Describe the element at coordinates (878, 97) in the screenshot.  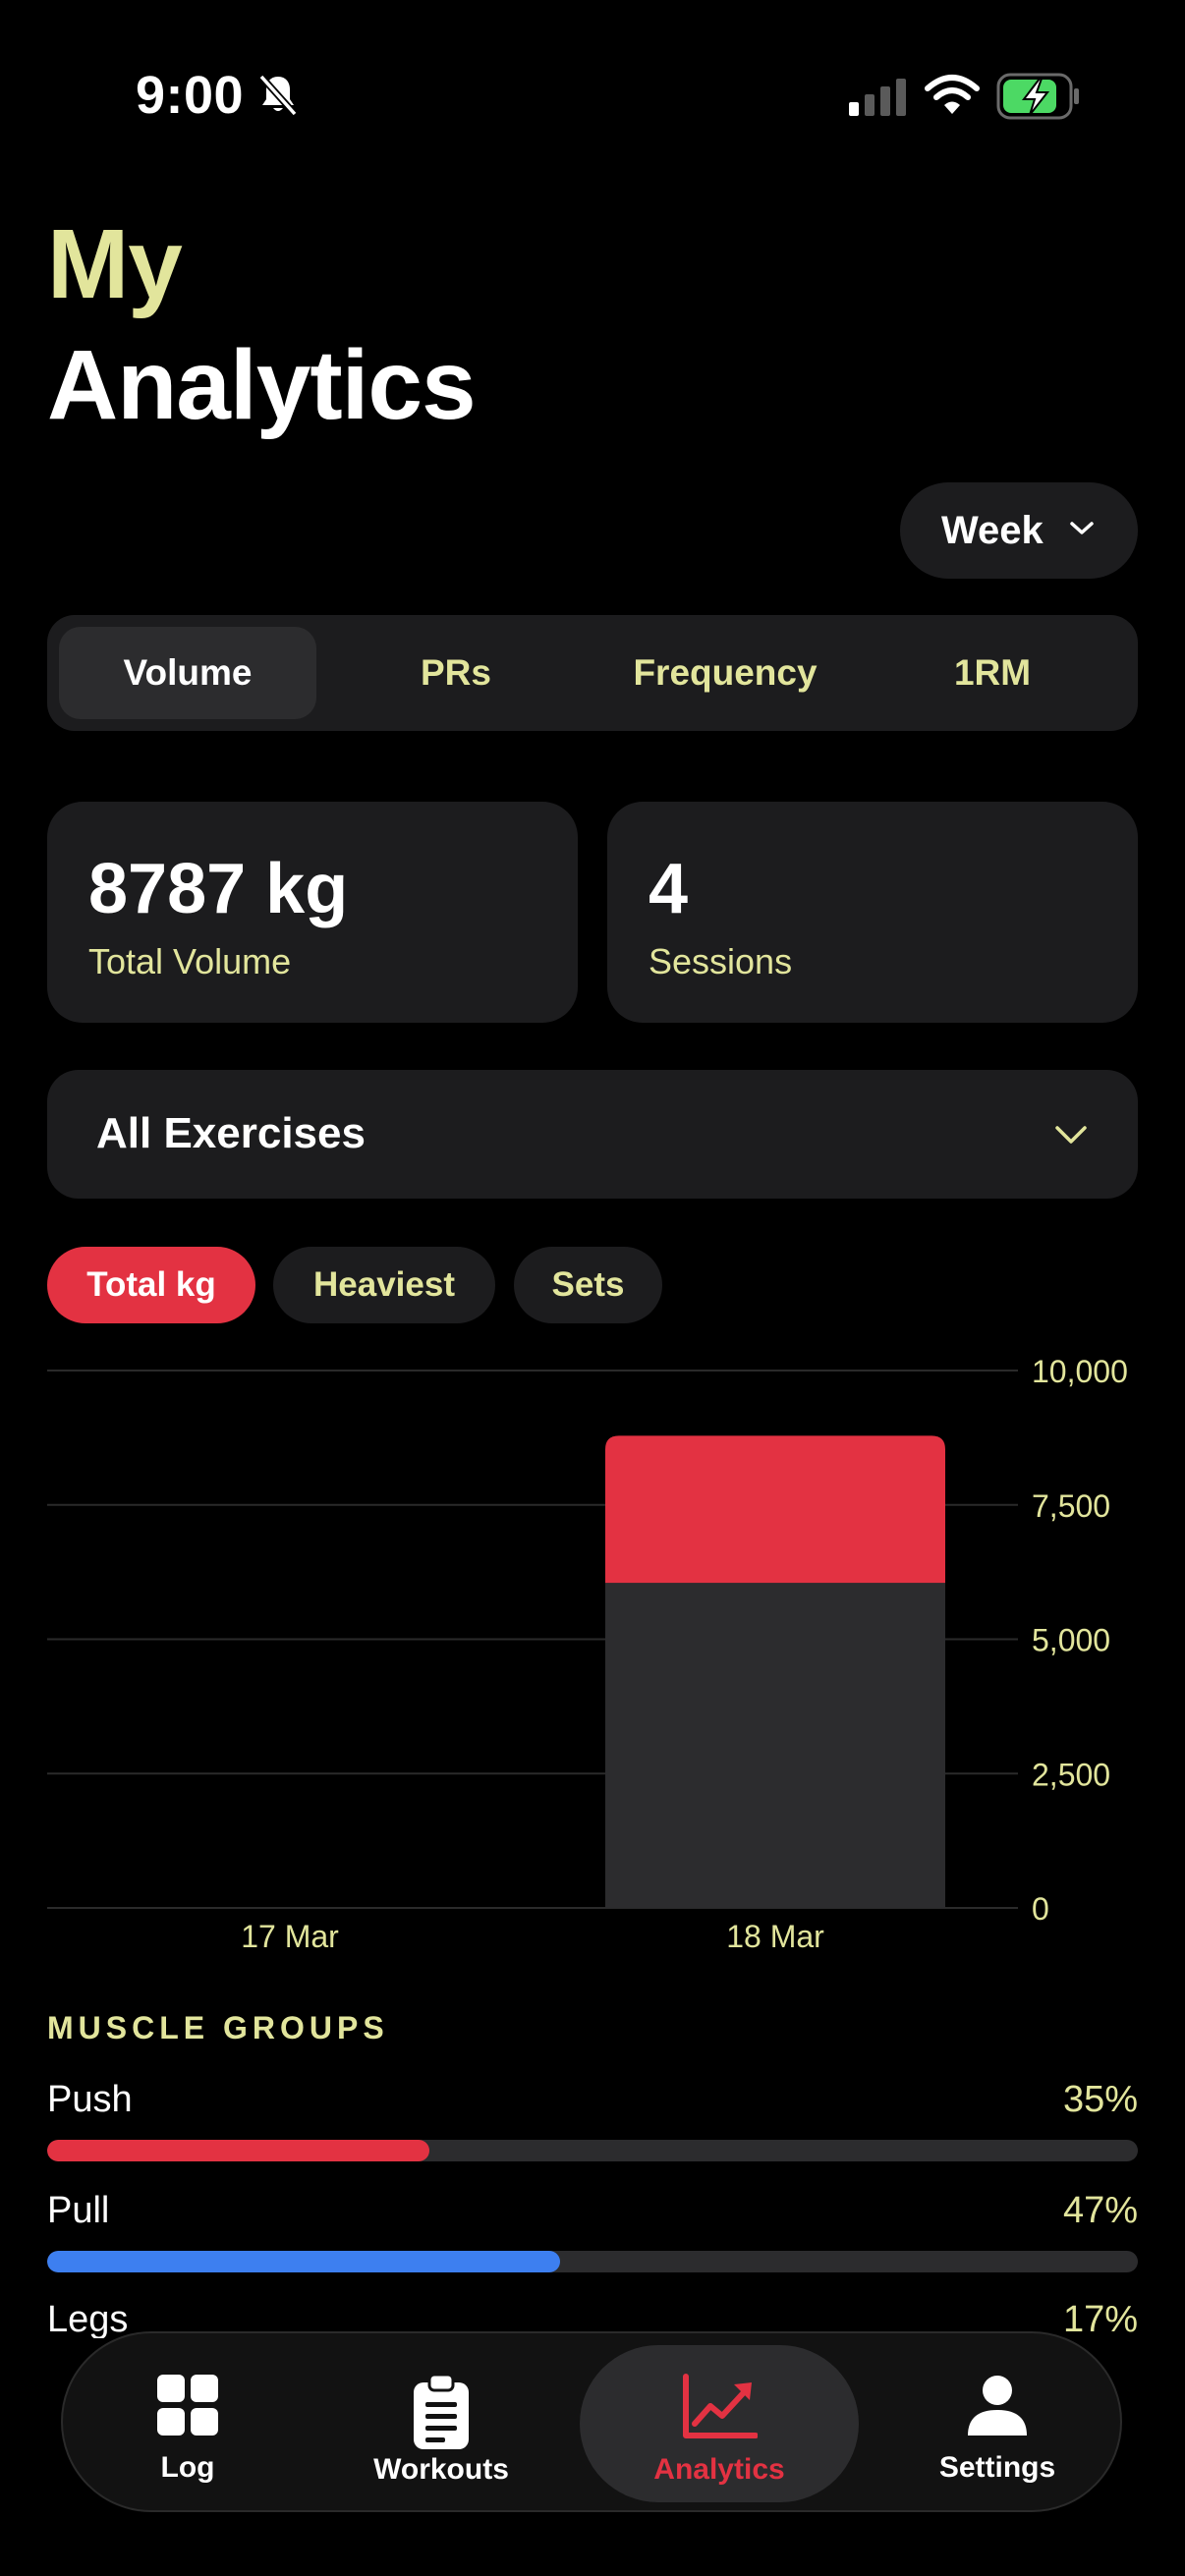
I see `cellular-signal-icon` at that location.